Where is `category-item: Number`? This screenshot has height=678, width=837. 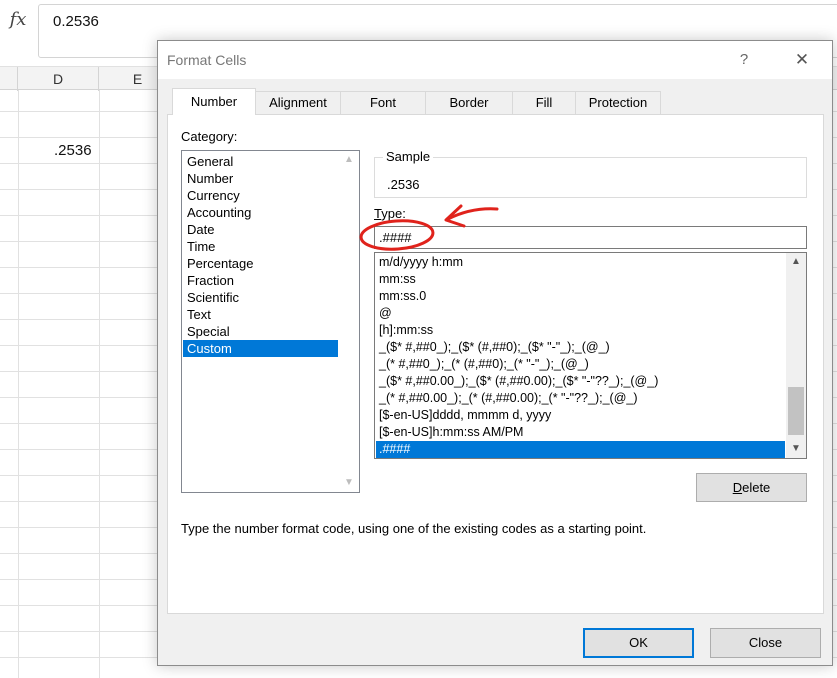
category-item: Number is located at coordinates (260, 178).